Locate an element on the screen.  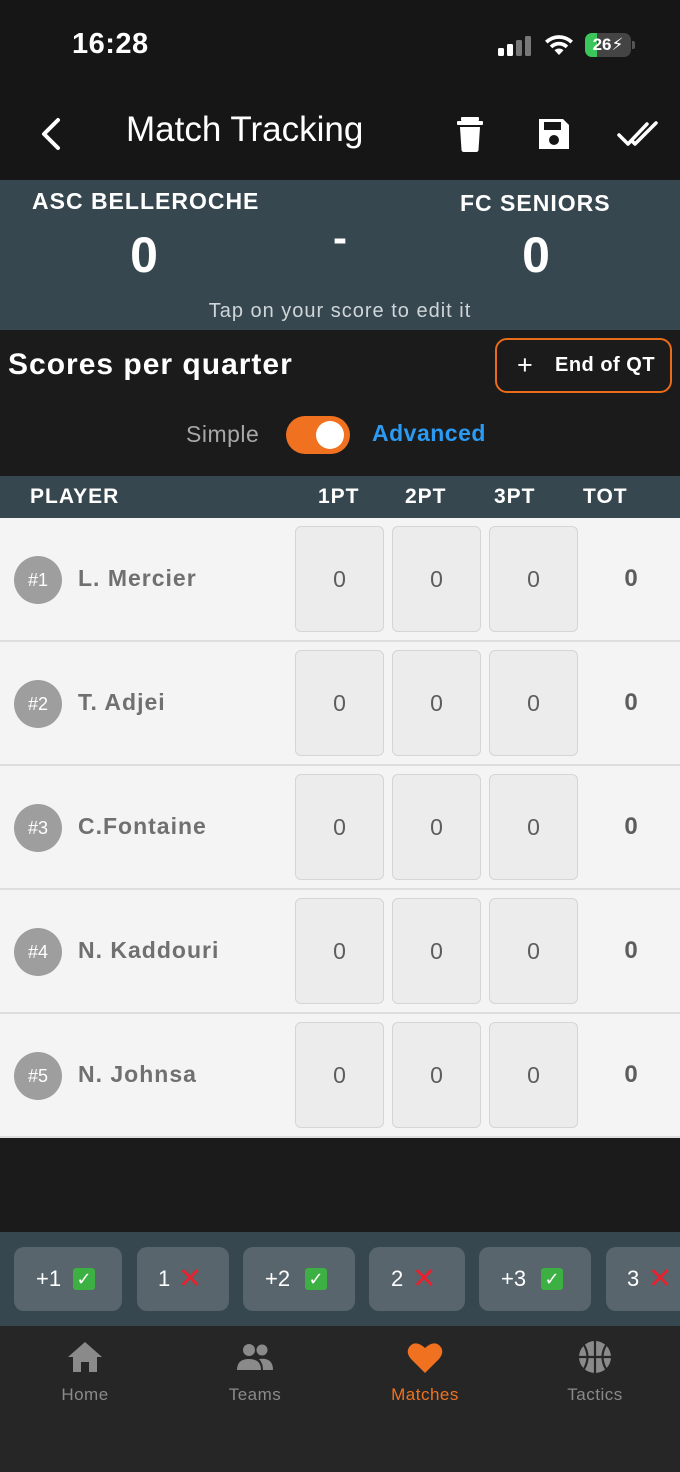
end-of-quarter-button: + End of QT is located at coordinates (583, 365).